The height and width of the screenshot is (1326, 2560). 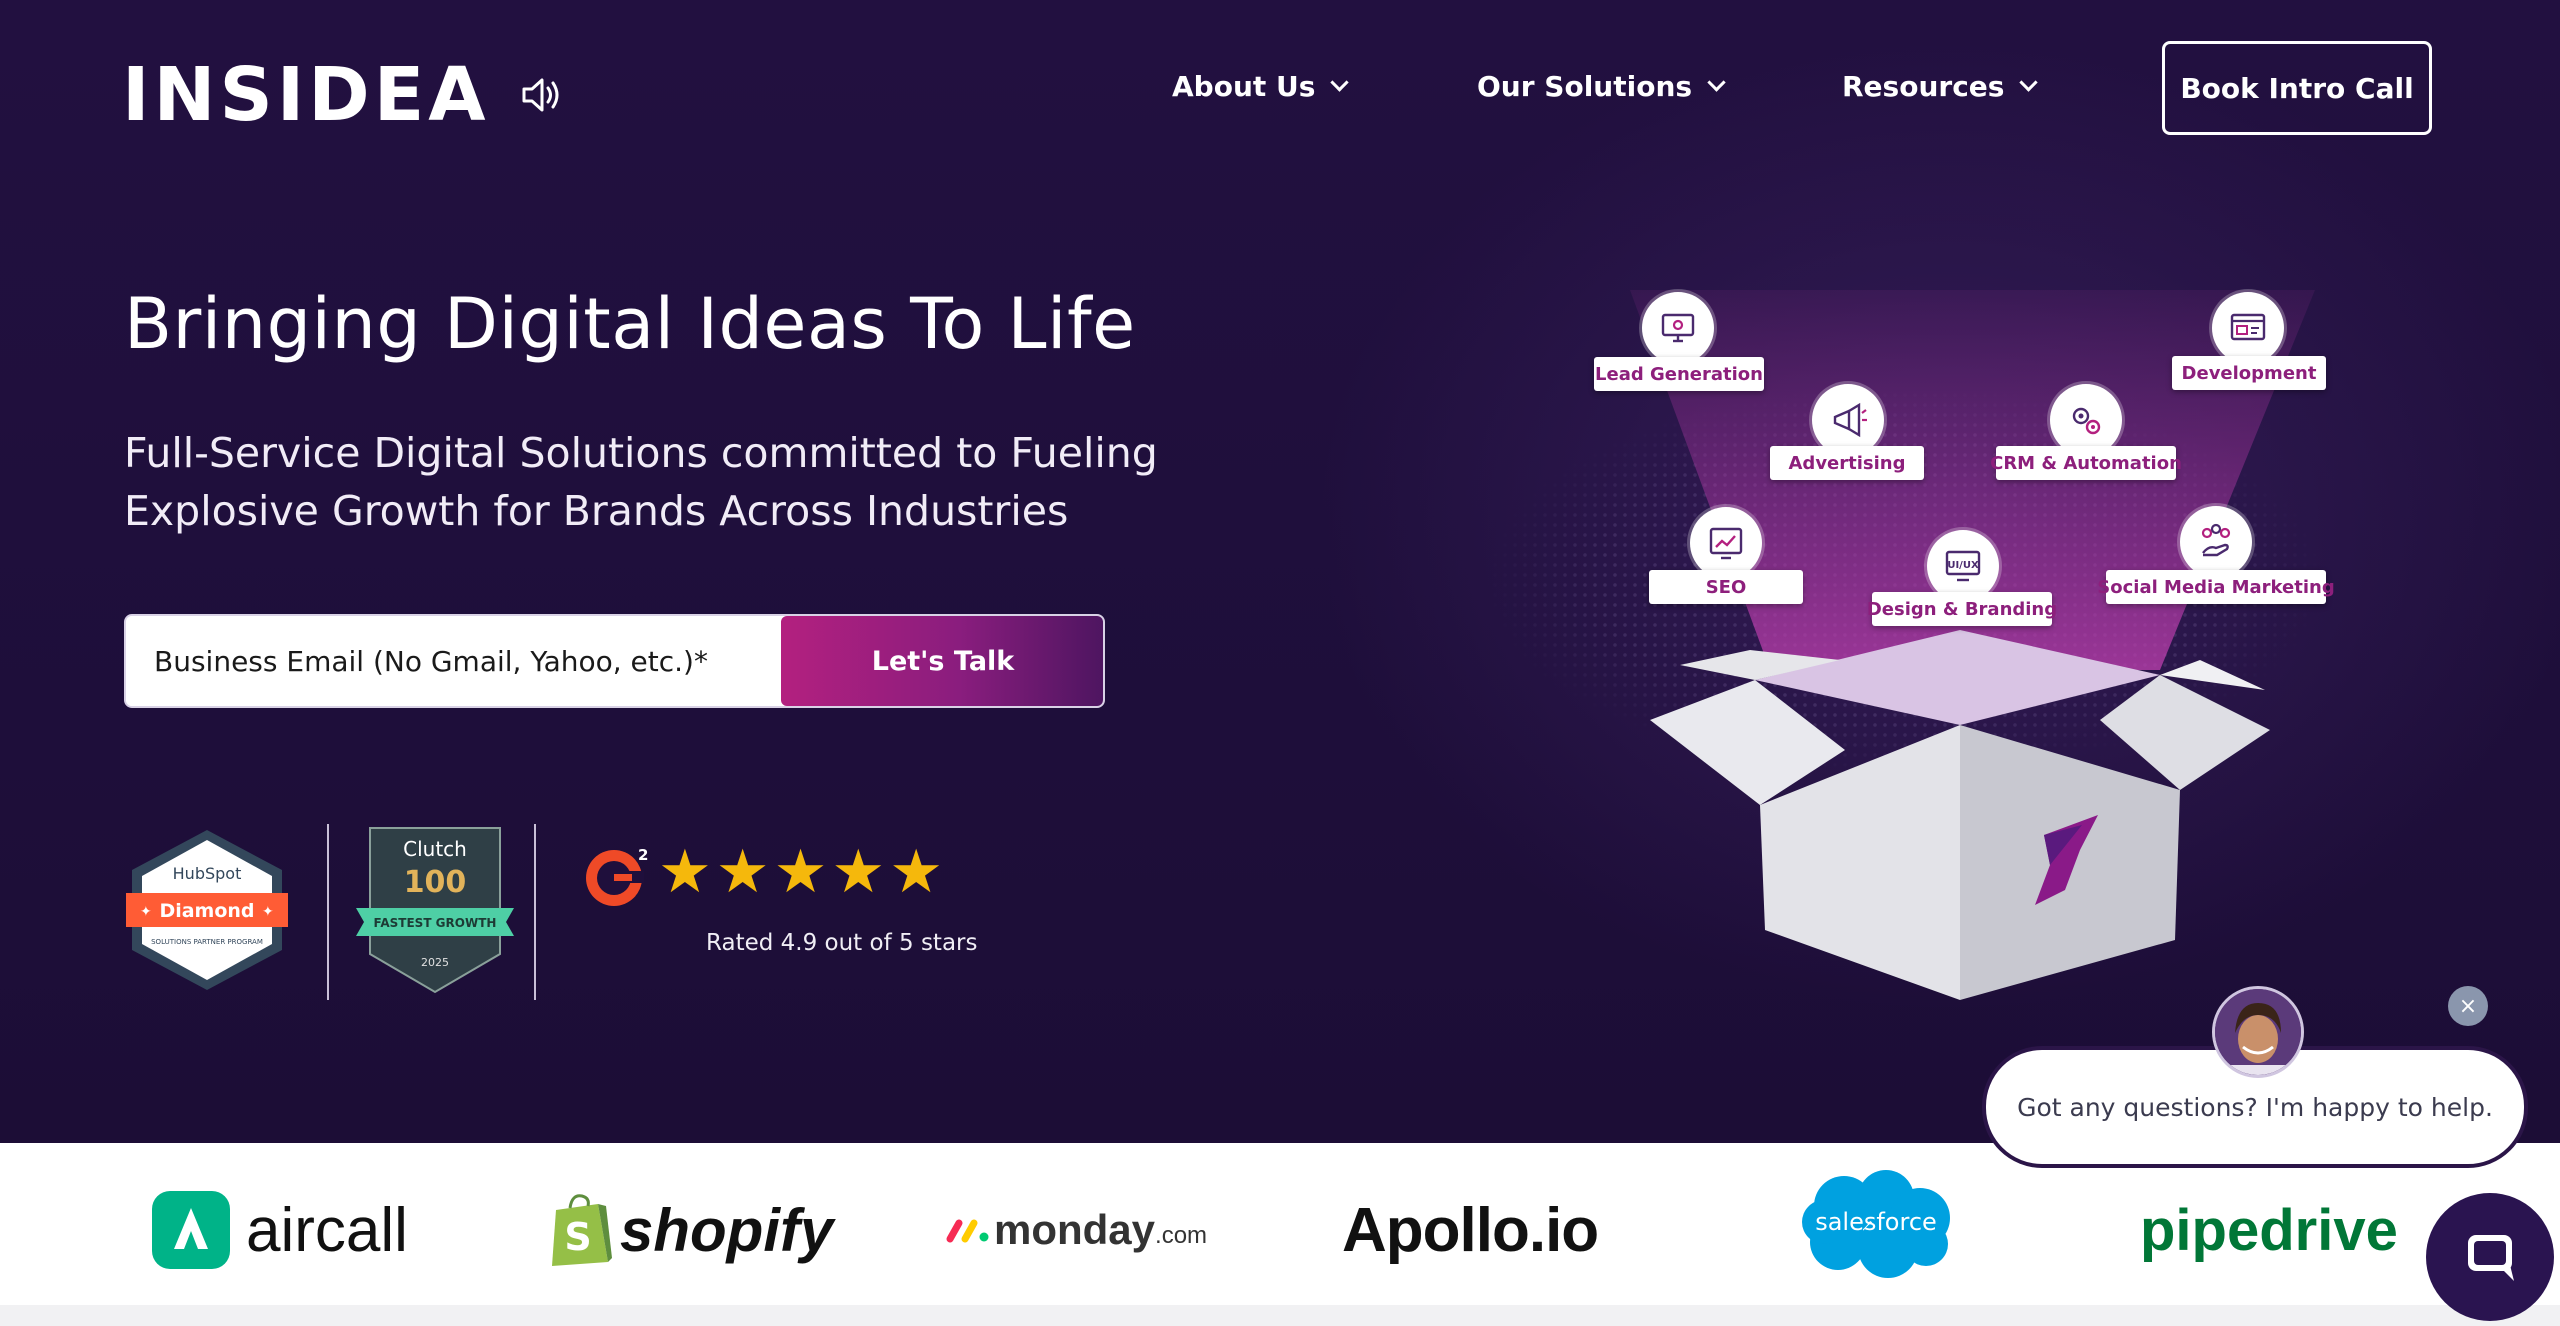 I want to click on lead-generation-icon, so click(x=1678, y=328).